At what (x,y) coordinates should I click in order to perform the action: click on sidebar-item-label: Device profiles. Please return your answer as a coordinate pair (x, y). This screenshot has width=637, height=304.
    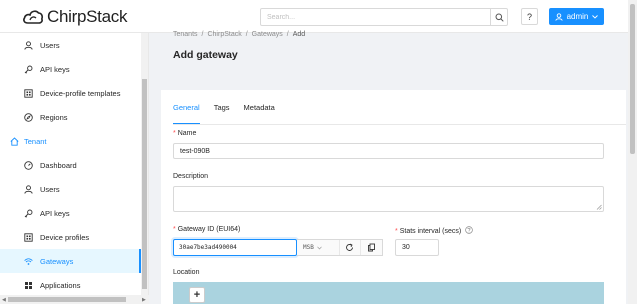
    Looking at the image, I should click on (65, 237).